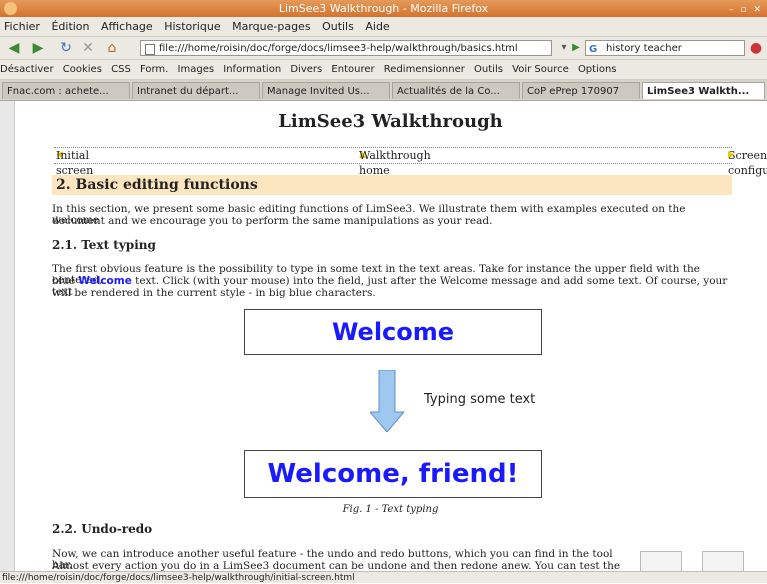 Image resolution: width=767 pixels, height=584 pixels. Describe the element at coordinates (593, 49) in the screenshot. I see `google-icon: G` at that location.